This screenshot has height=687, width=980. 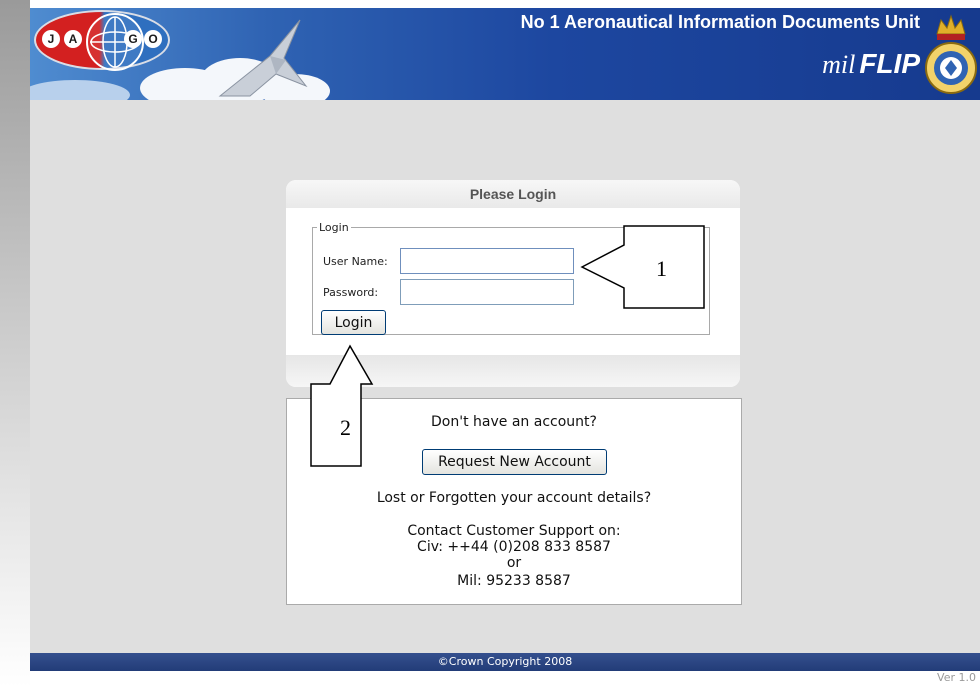 I want to click on logo-letter-a: A, so click(x=73, y=39).